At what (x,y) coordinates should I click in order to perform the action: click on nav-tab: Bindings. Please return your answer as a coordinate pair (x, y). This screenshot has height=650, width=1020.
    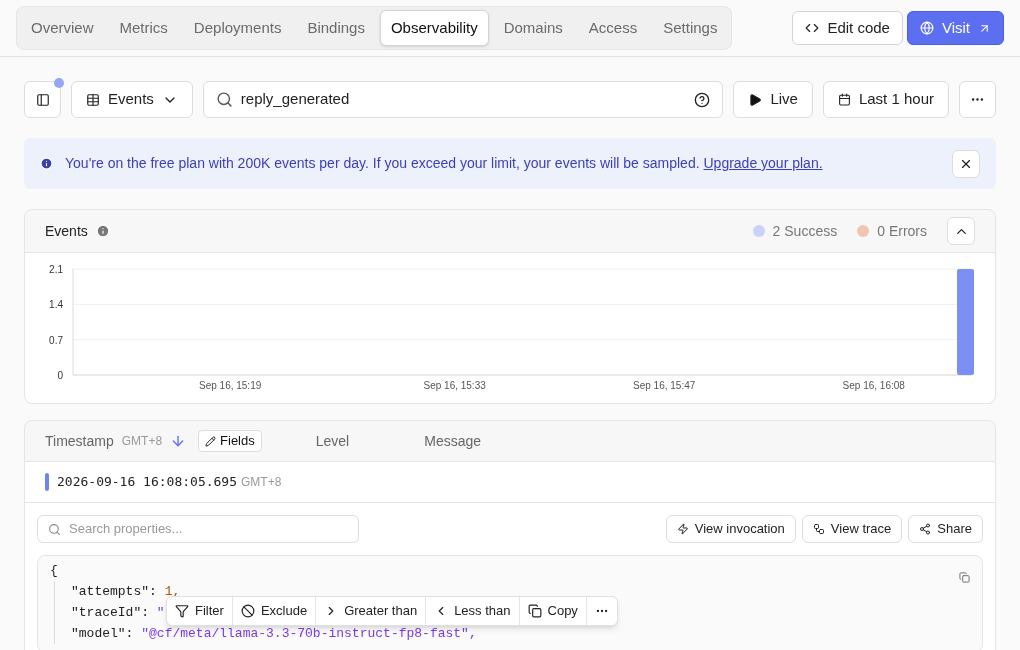
    Looking at the image, I should click on (336, 28).